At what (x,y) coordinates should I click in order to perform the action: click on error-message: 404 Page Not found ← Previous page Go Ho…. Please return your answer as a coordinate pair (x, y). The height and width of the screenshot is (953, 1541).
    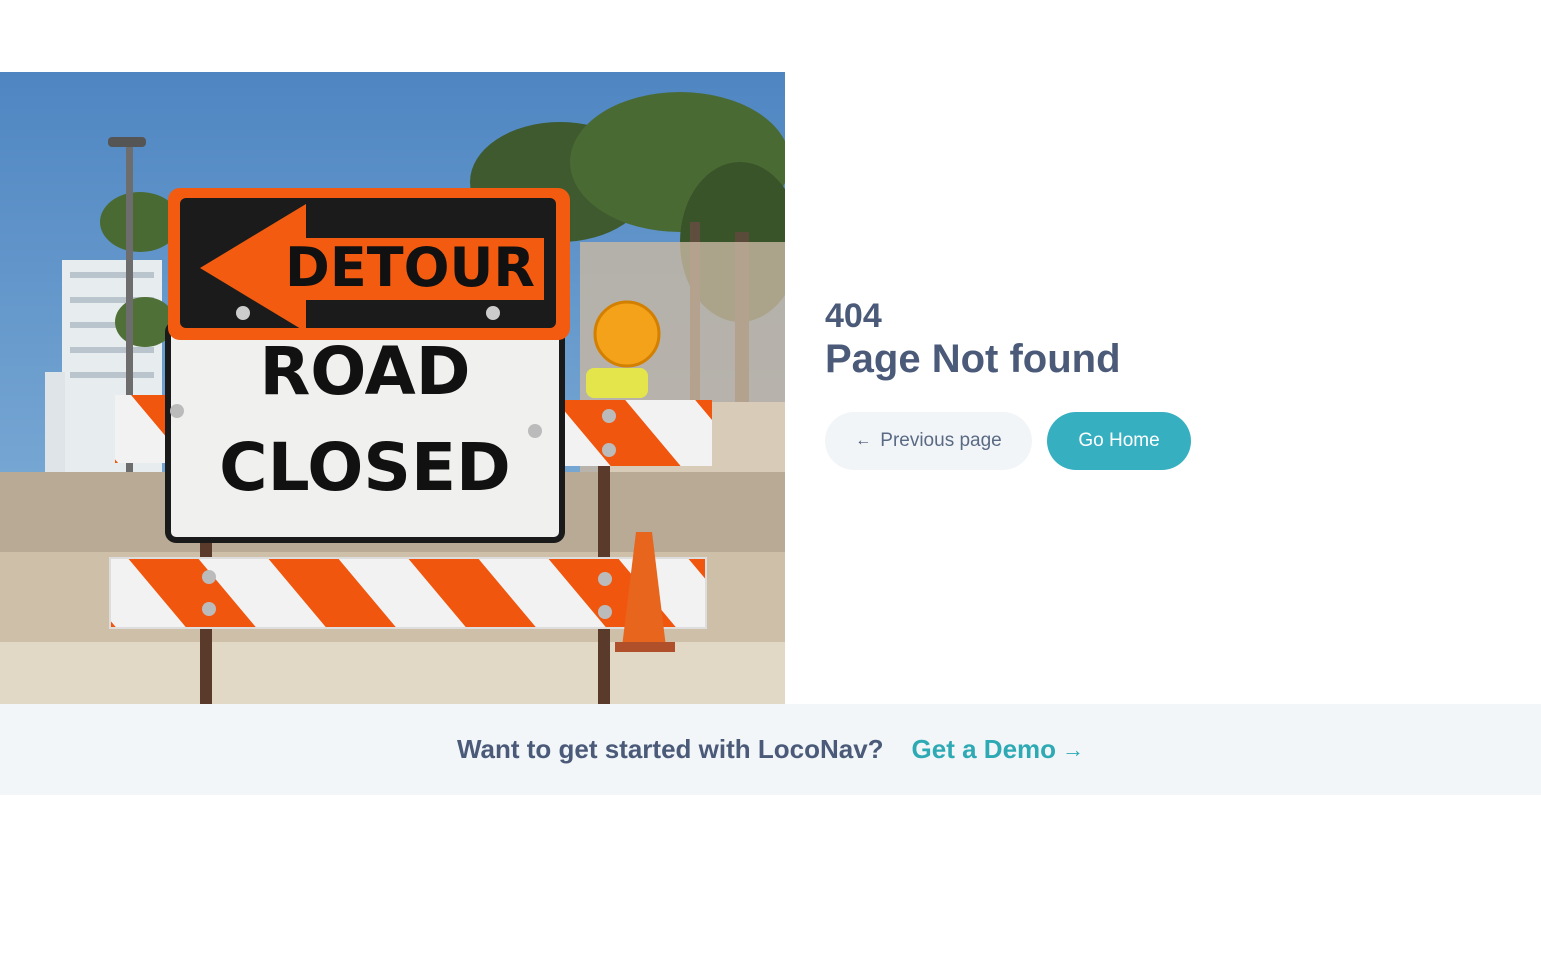
    Looking at the image, I should click on (1008, 383).